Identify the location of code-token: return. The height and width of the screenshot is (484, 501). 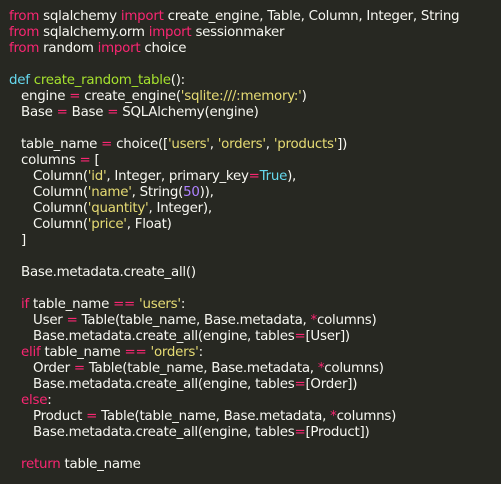
(41, 464).